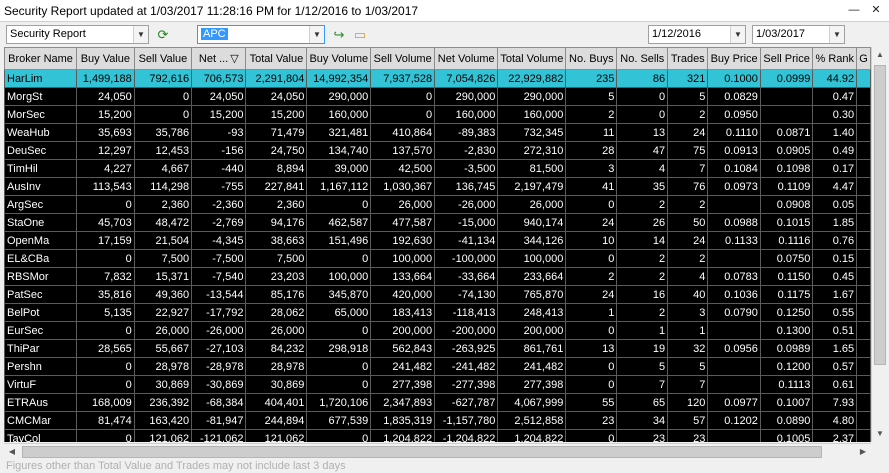  I want to click on table-cell: 562,843, so click(403, 348).